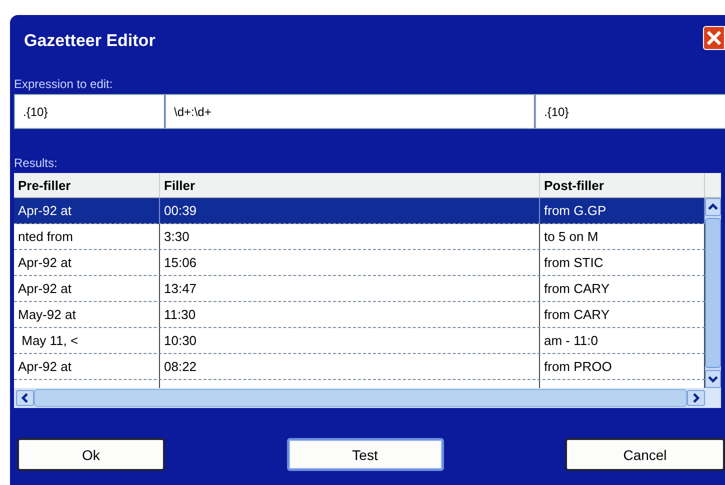 The width and height of the screenshot is (725, 485). Describe the element at coordinates (350, 314) in the screenshot. I see `table-cell: 11:30` at that location.